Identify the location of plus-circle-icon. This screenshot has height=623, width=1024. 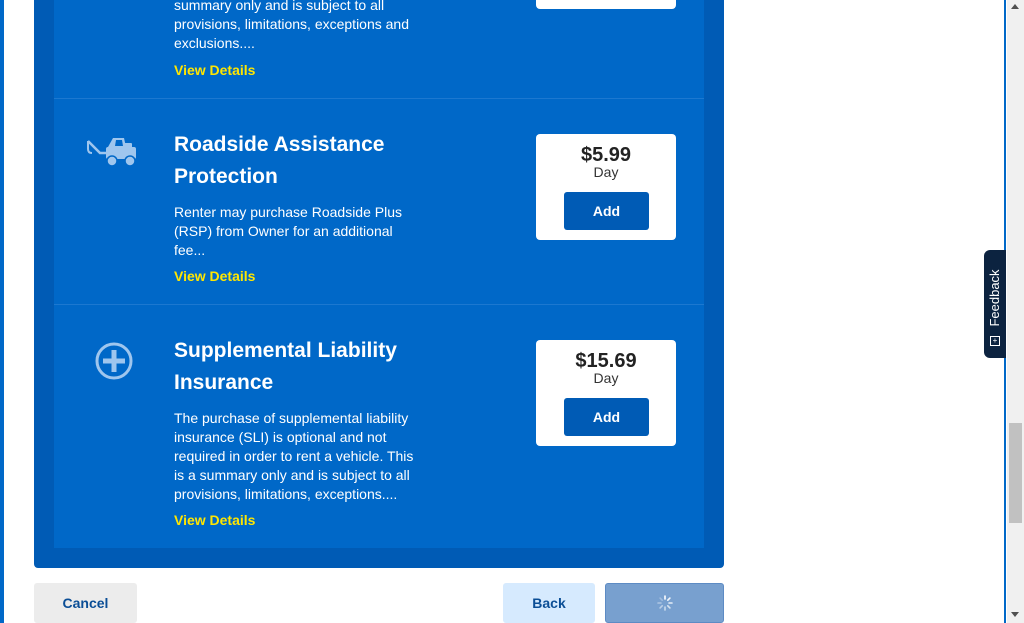
(114, 363).